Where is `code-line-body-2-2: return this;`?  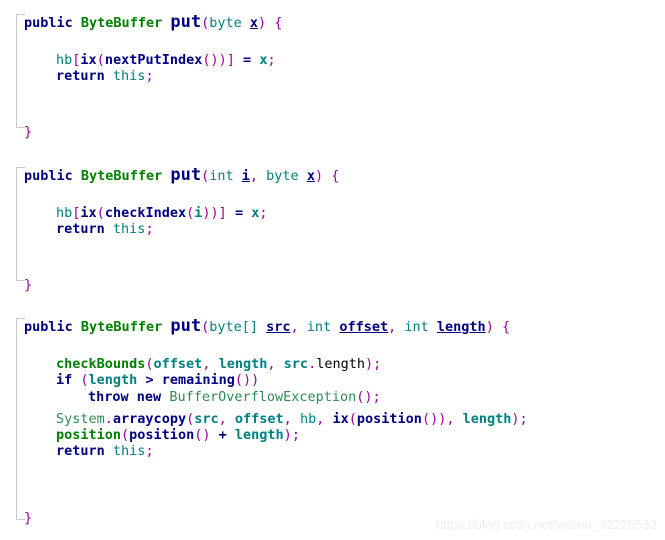 code-line-body-2-2: return this; is located at coordinates (105, 229).